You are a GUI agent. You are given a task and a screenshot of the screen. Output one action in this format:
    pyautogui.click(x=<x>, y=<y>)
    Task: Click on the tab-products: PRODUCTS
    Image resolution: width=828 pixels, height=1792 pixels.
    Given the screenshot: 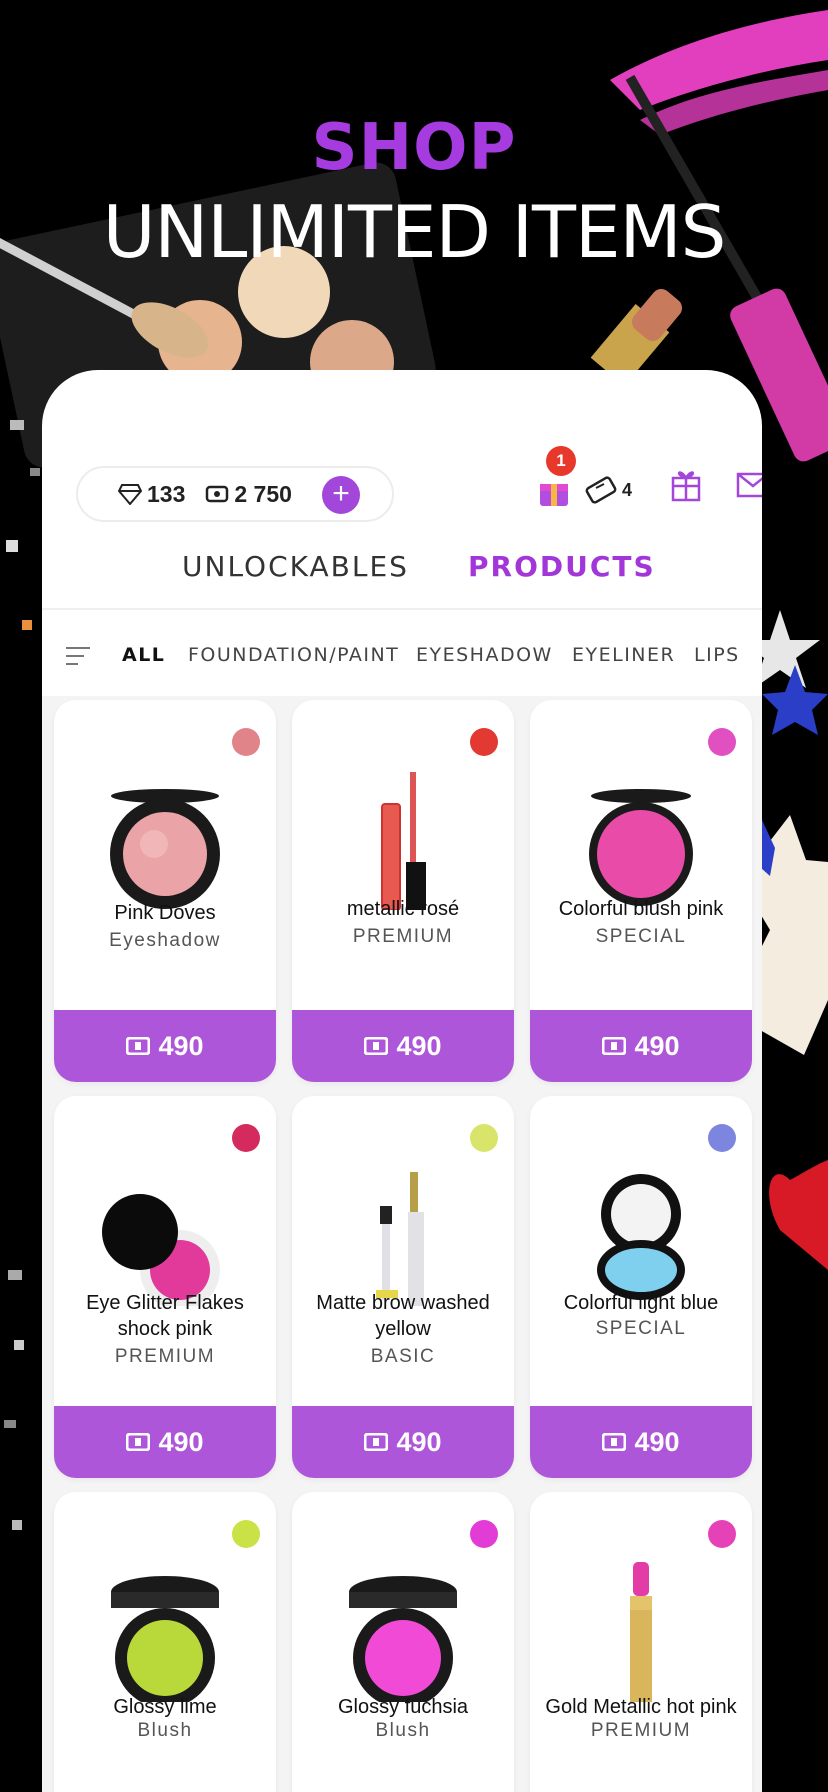 What is the action you would take?
    pyautogui.click(x=562, y=566)
    